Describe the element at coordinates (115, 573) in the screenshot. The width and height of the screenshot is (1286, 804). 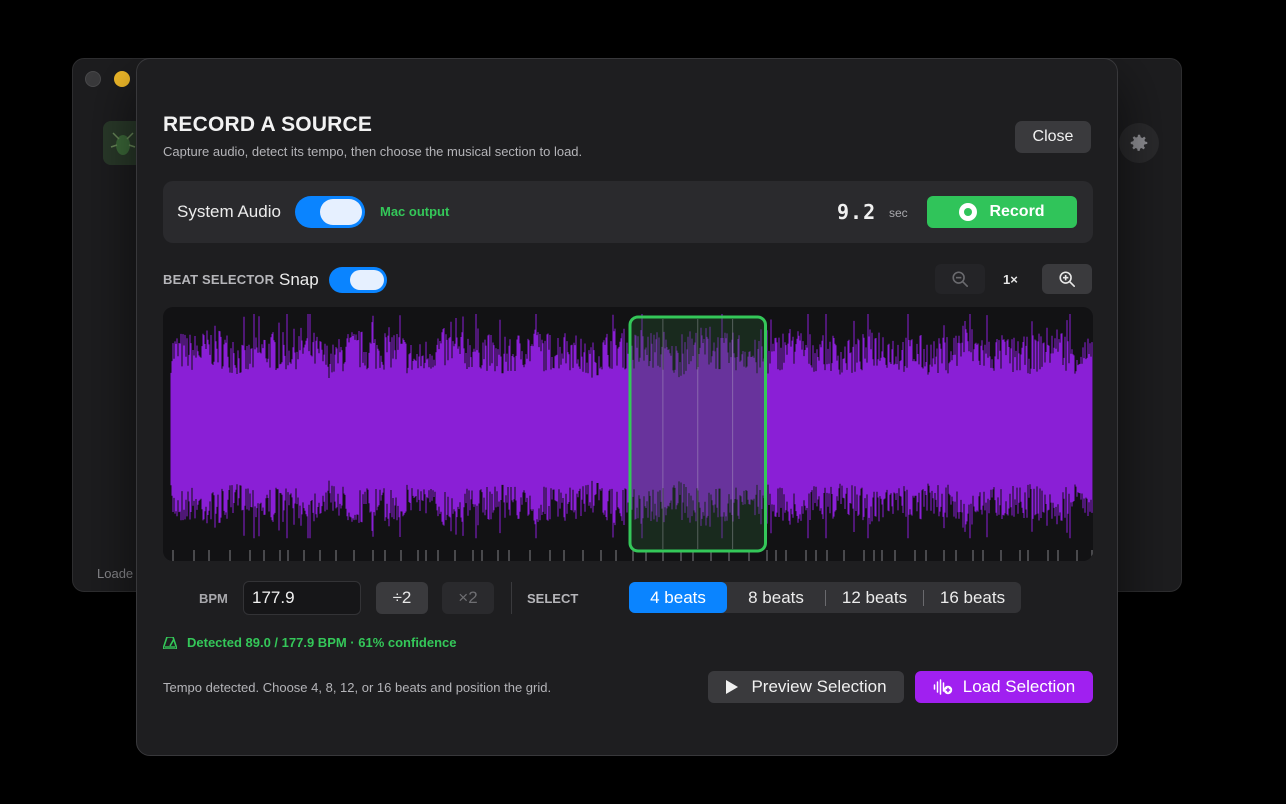
I see `loaded-status-text: Loade` at that location.